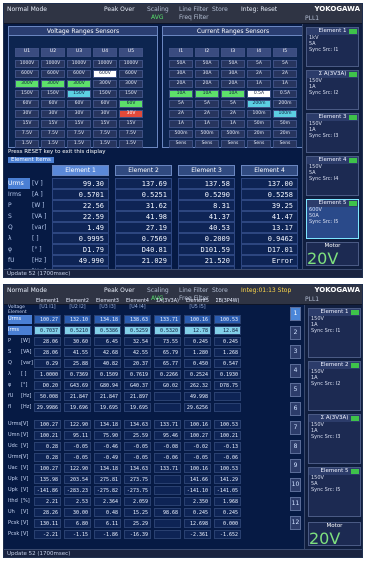  I want to click on element-config-box: Element 4 150V 5A Sync Src: I4, so click(332, 176).